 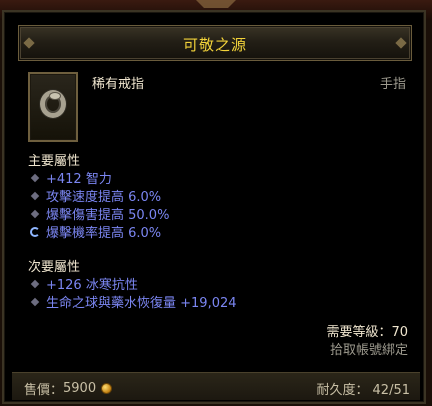 I want to click on primary-stat: 爆擊傷害提高 50.0%, so click(x=98, y=213).